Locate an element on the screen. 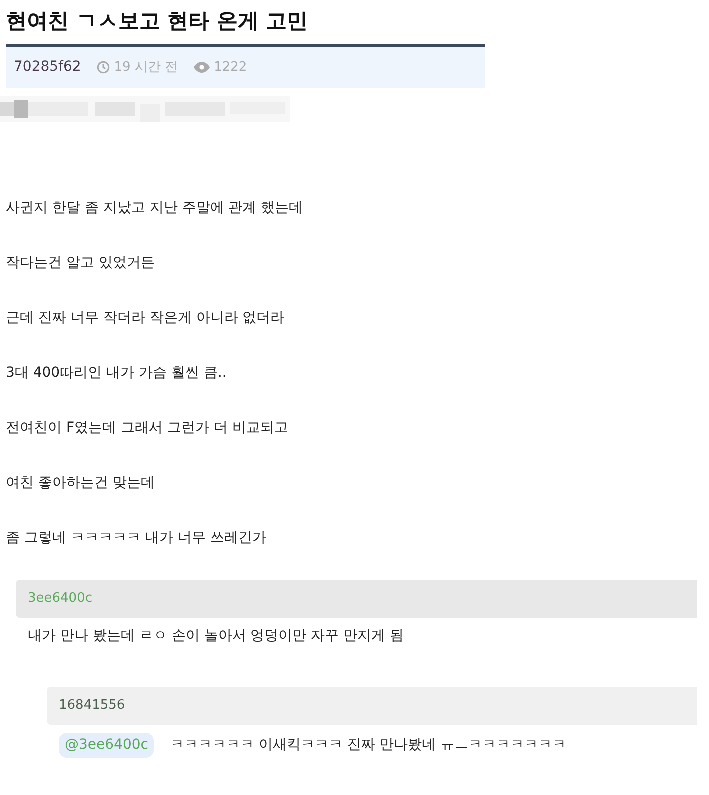 This screenshot has height=795, width=709. clock-icon is located at coordinates (103, 67).